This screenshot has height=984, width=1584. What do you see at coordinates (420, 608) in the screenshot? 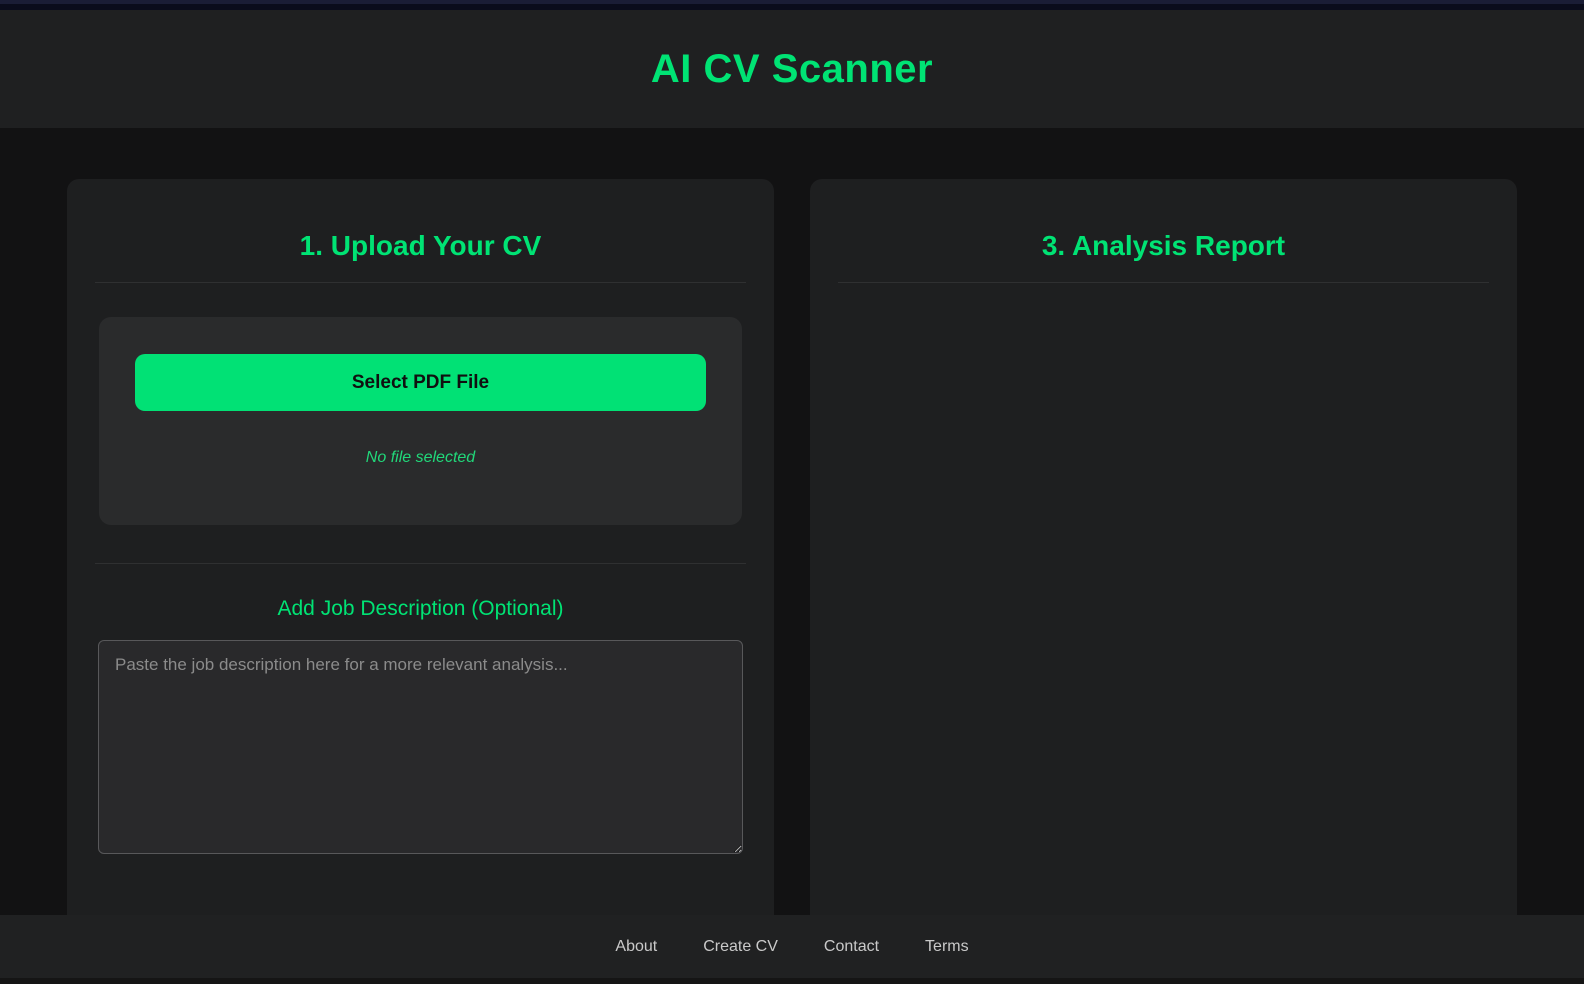
I see `job-description-heading: Add Job Description (Optional)` at bounding box center [420, 608].